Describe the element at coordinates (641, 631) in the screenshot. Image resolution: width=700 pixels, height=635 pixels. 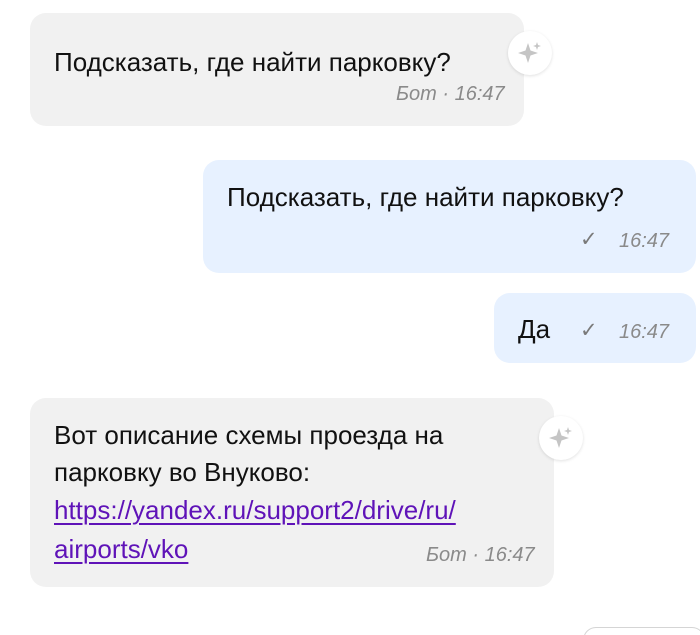
I see `partial-bottom-control` at that location.